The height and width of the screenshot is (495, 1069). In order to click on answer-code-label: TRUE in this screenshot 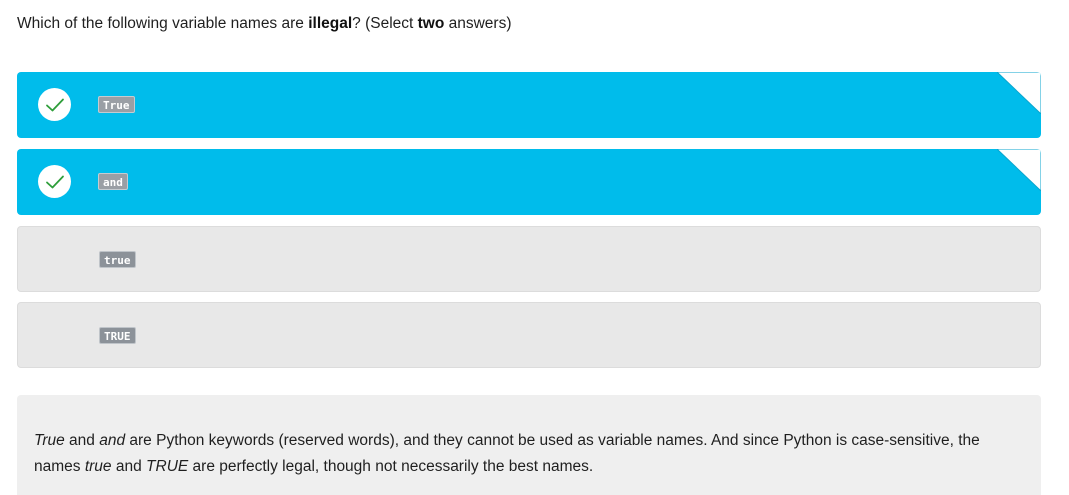, I will do `click(117, 335)`.